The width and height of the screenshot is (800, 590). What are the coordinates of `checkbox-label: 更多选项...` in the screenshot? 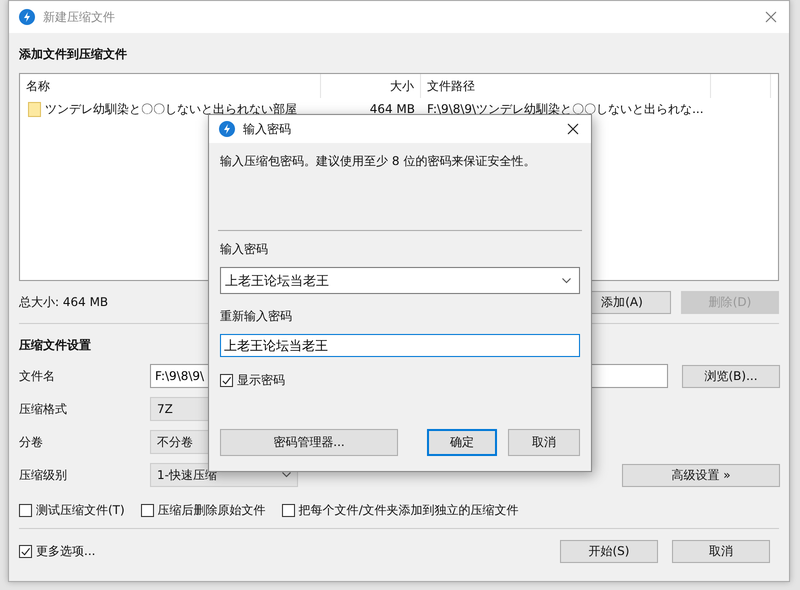 It's located at (66, 551).